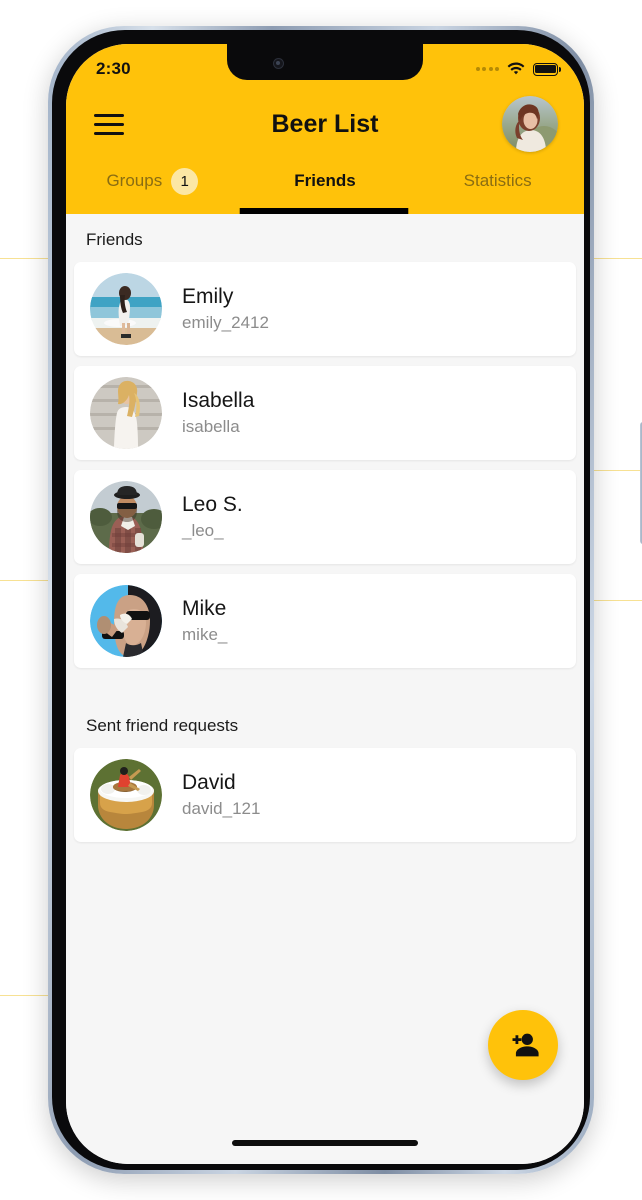  Describe the element at coordinates (325, 517) in the screenshot. I see `list-item: Leo S. _leo_` at that location.